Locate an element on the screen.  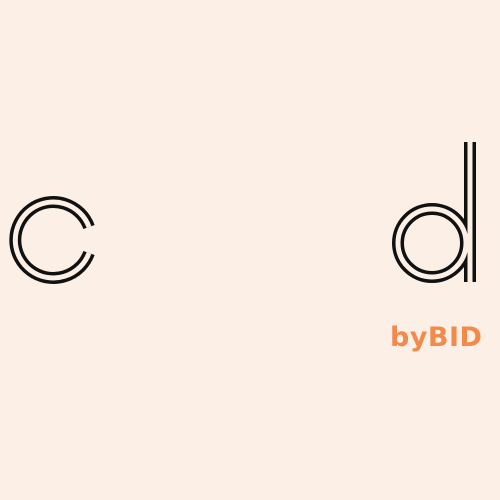
brand-tagline: byBID is located at coordinates (436, 337).